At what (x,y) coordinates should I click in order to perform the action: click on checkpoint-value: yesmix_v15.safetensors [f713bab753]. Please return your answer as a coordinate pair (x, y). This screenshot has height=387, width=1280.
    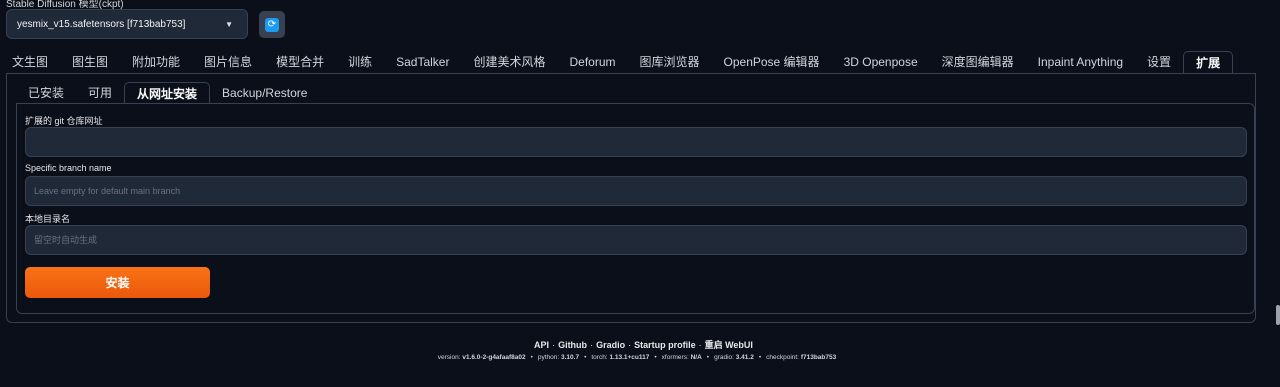
    Looking at the image, I should click on (101, 24).